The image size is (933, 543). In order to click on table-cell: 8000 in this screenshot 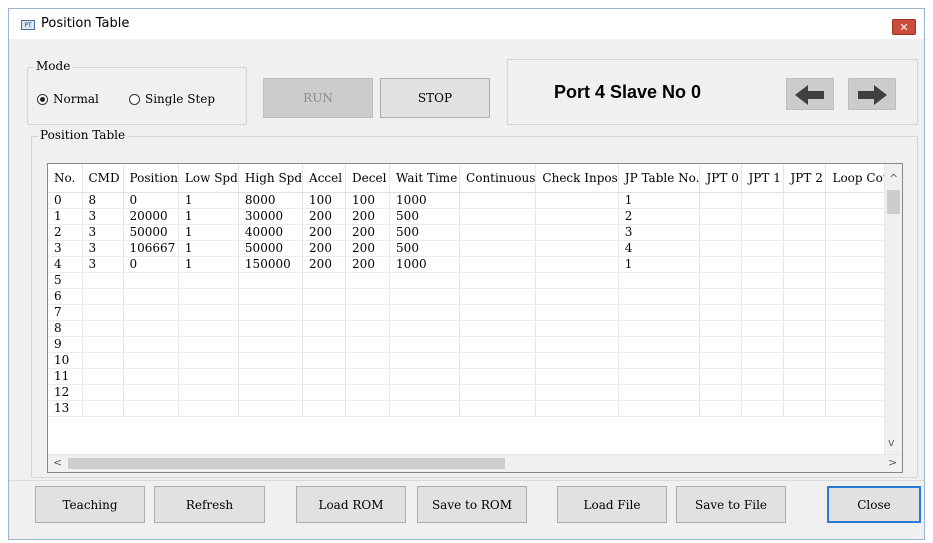, I will do `click(271, 200)`.